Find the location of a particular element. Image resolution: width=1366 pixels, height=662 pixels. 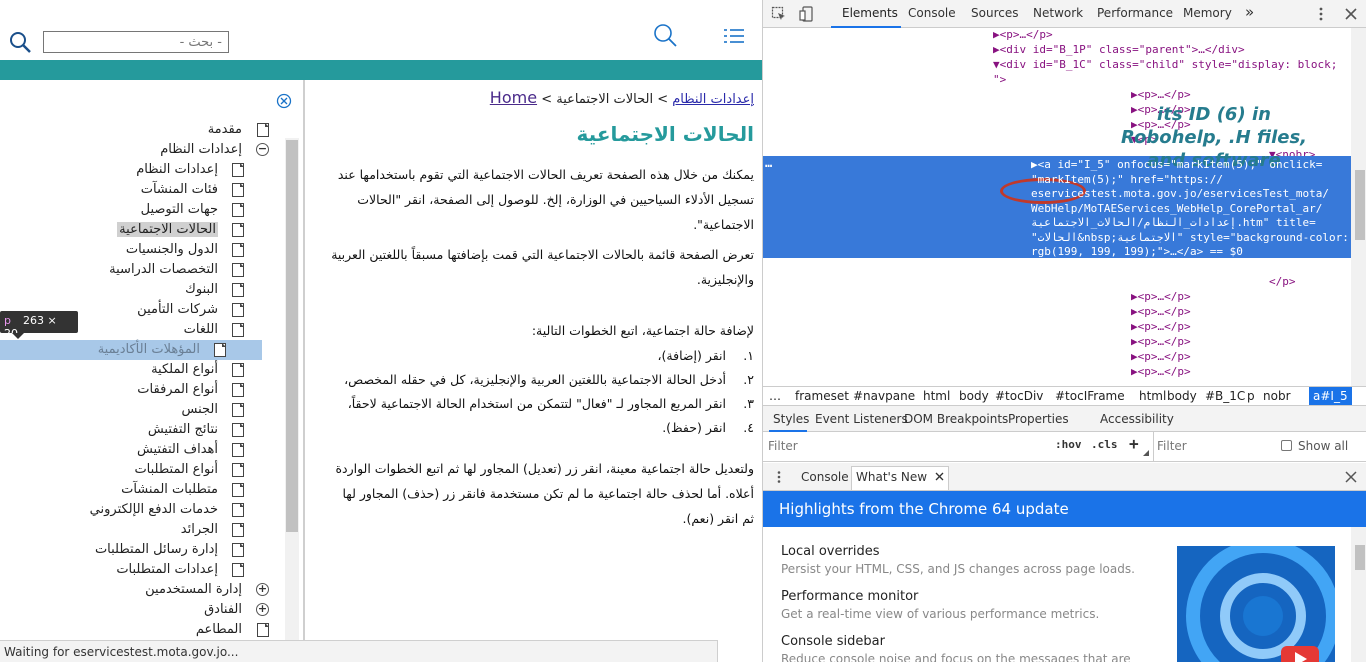

toc-item: إدارة رسائل المتطلبات is located at coordinates (140, 550).